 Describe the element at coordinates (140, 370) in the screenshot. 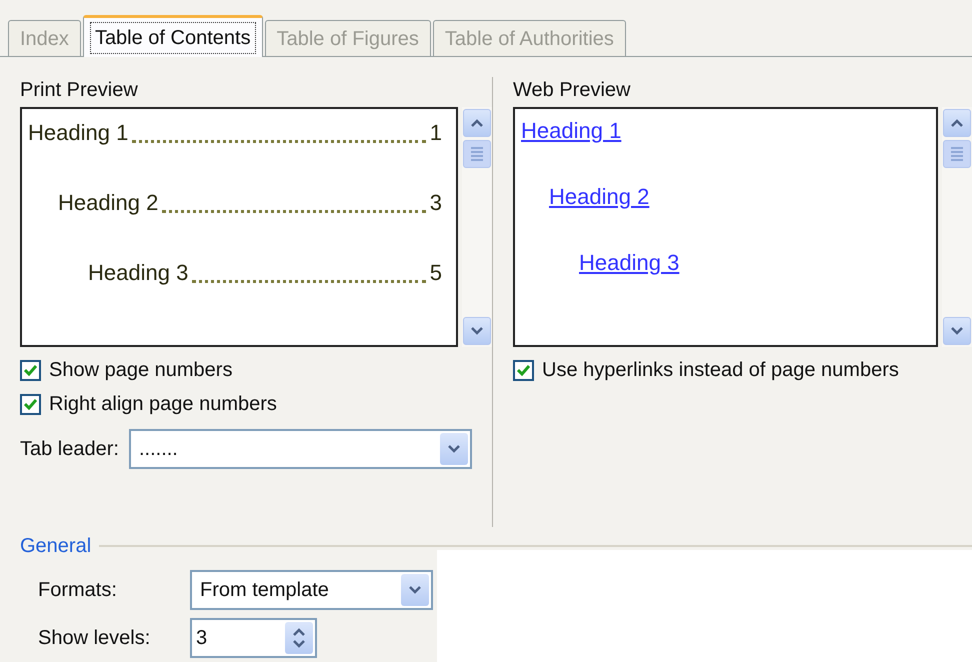

I see `checkbox-label: Show page numbers` at that location.